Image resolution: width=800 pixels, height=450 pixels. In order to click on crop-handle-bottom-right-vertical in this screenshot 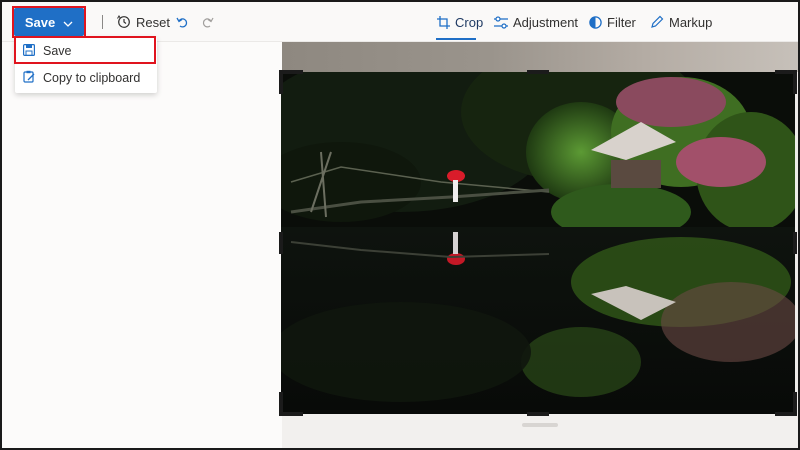, I will do `click(795, 404)`.